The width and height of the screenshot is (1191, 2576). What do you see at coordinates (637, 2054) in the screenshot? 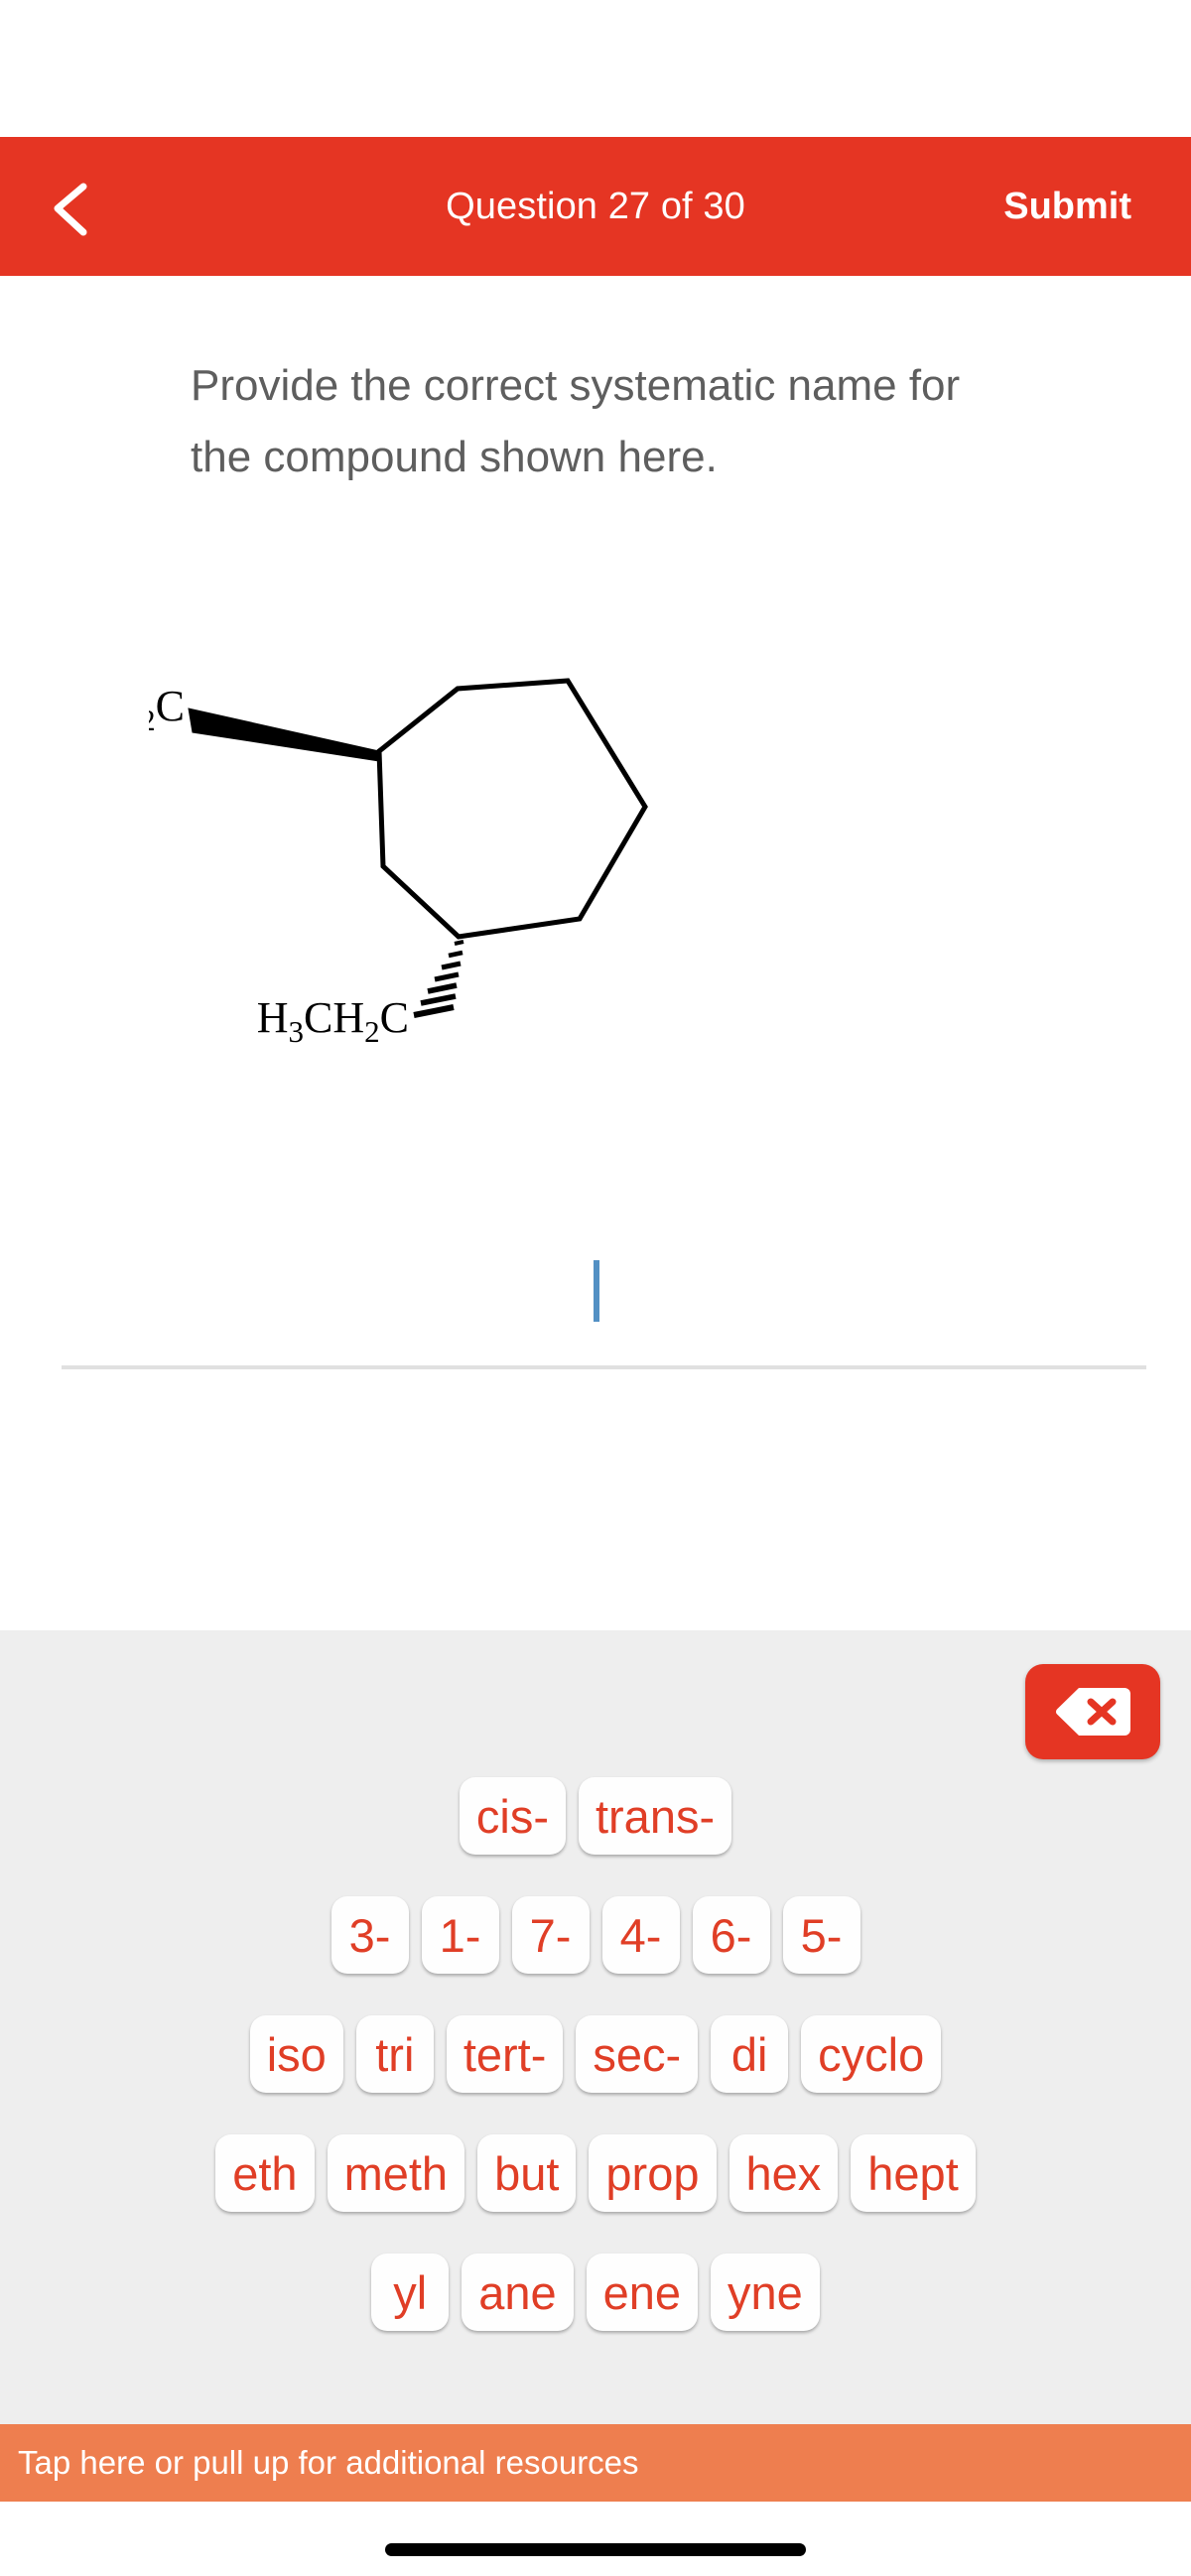
I see `key-sec: sec-` at bounding box center [637, 2054].